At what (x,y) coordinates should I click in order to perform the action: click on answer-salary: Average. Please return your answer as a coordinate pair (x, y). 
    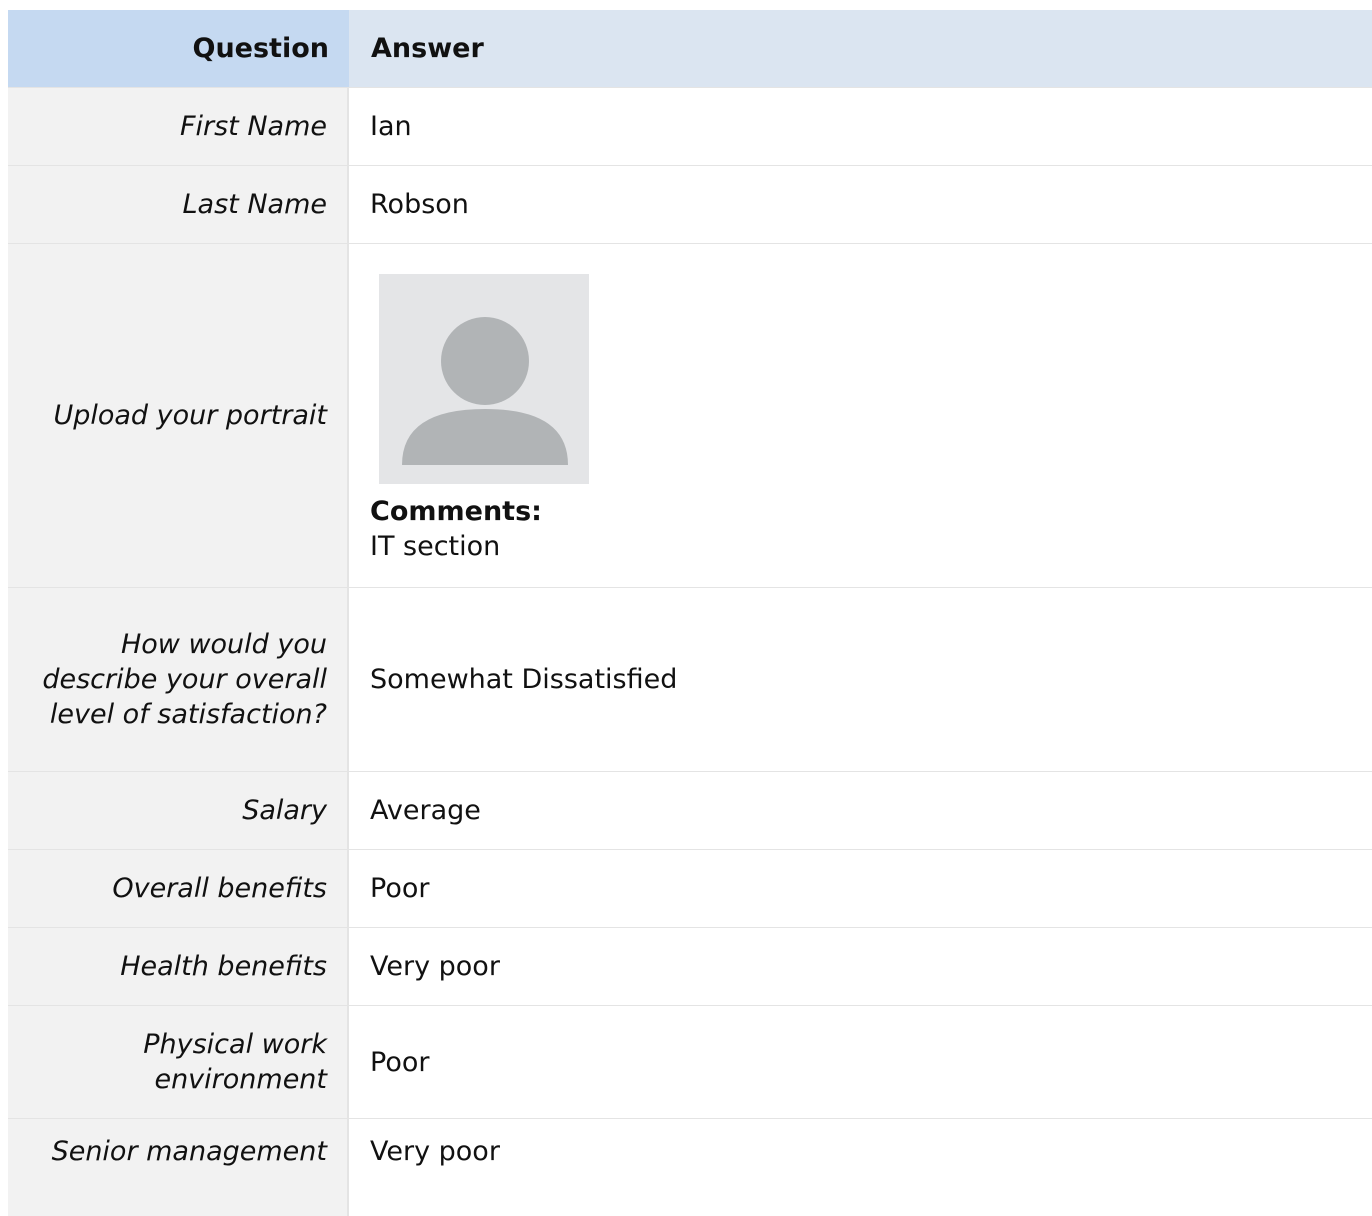
    Looking at the image, I should click on (860, 810).